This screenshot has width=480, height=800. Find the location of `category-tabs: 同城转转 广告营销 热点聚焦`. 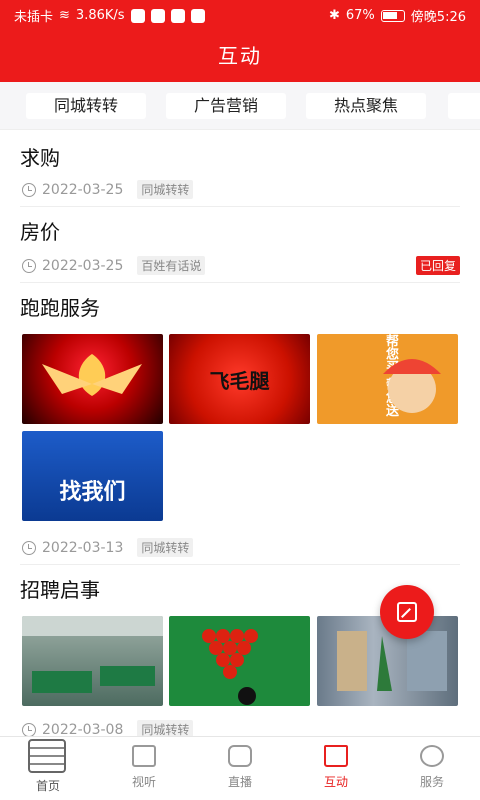

category-tabs: 同城转转 广告营销 热点聚焦 is located at coordinates (240, 106).